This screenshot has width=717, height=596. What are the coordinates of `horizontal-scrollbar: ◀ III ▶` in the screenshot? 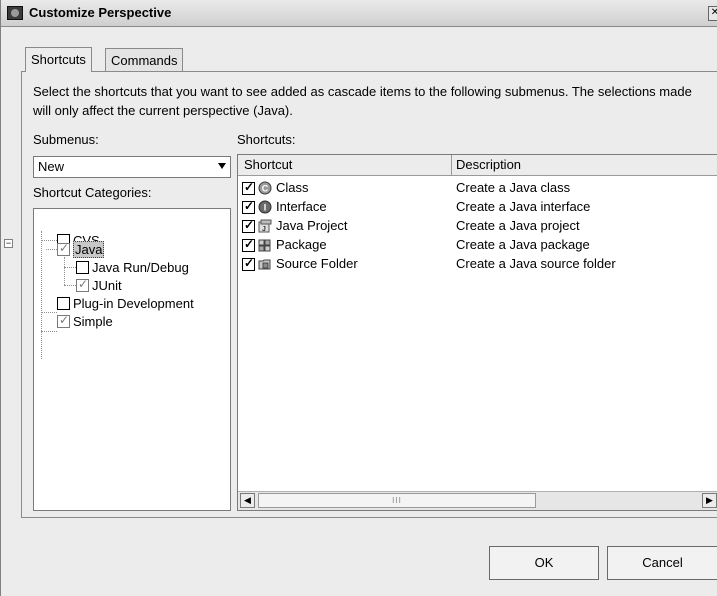 It's located at (477, 500).